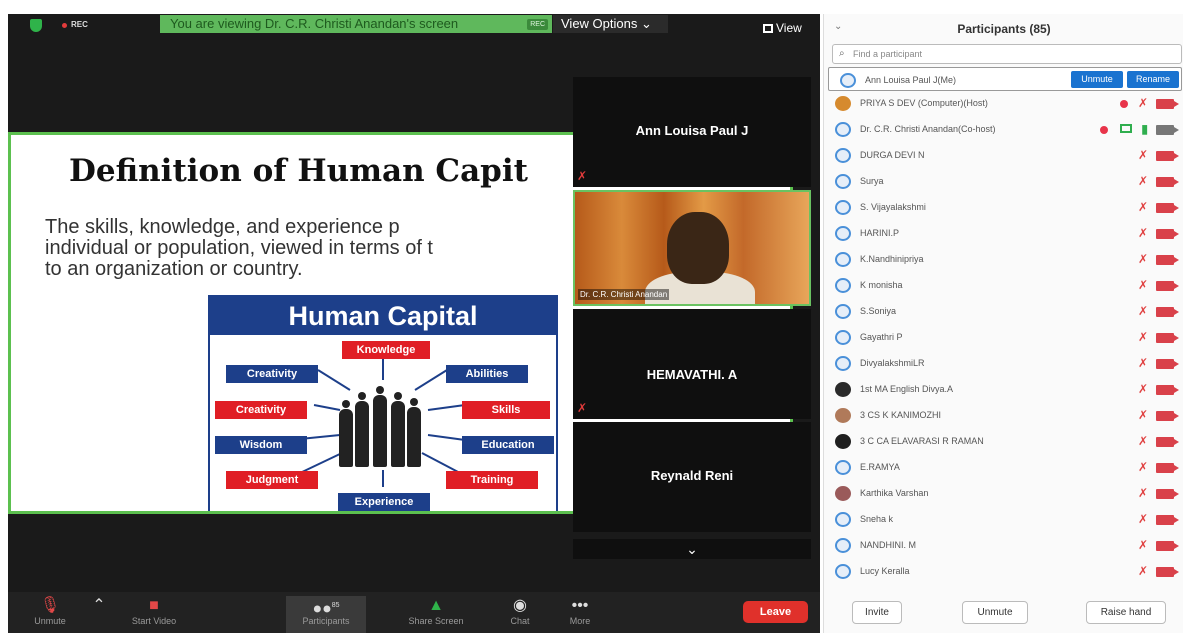 This screenshot has width=1183, height=633. I want to click on participant-name: 3 CS K KANIMOZHI, so click(901, 415).